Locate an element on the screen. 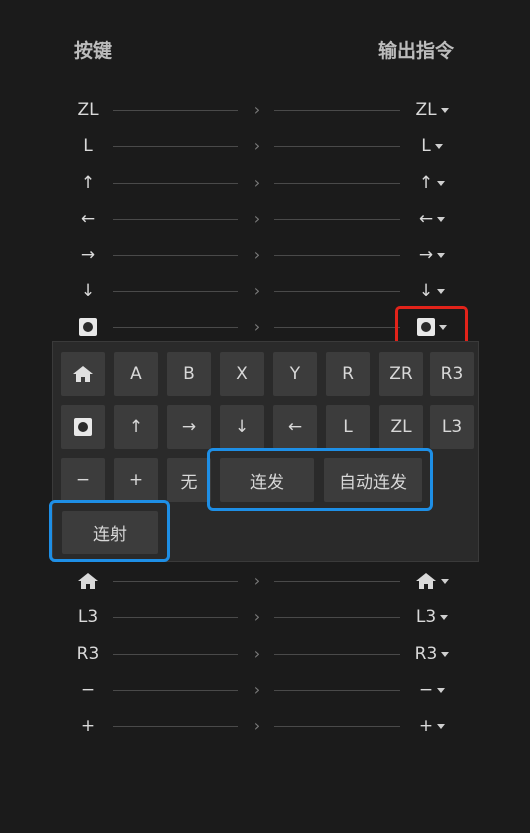 This screenshot has height=833, width=530. mapping-row: ↑ › ↑ is located at coordinates (265, 183).